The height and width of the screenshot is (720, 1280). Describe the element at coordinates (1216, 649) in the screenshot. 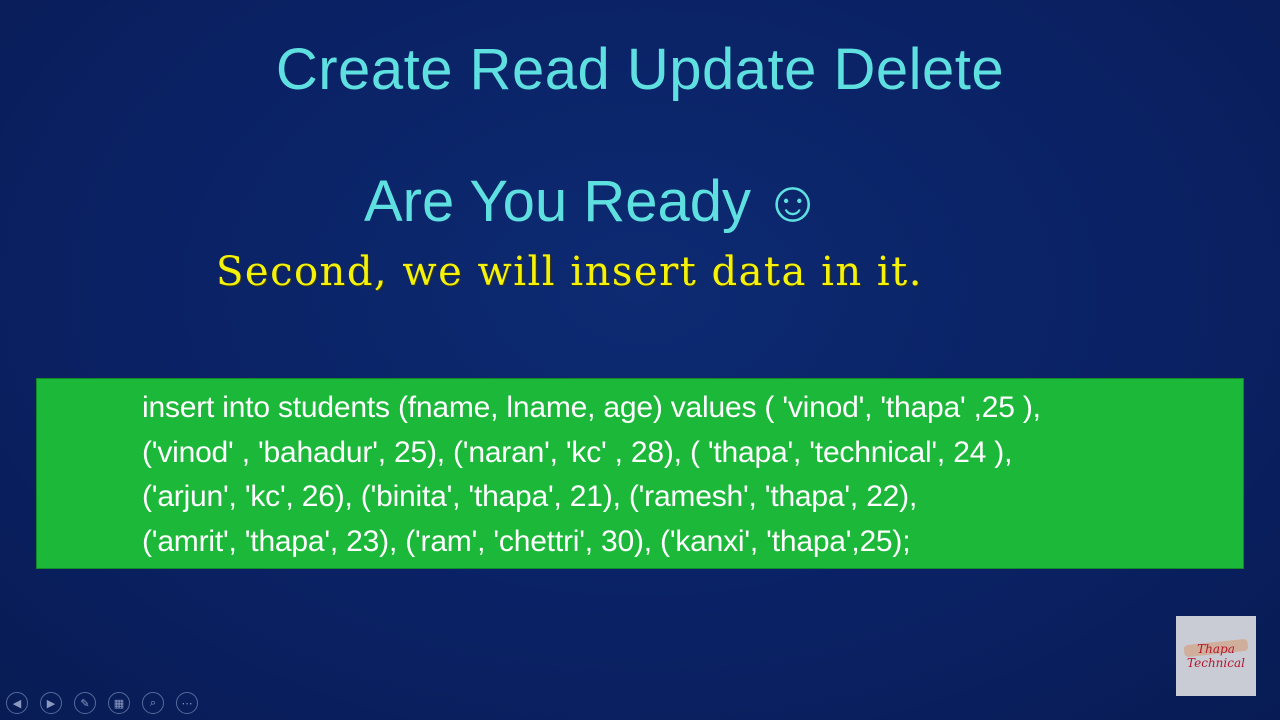

I see `logo-line-1: Thapa` at that location.